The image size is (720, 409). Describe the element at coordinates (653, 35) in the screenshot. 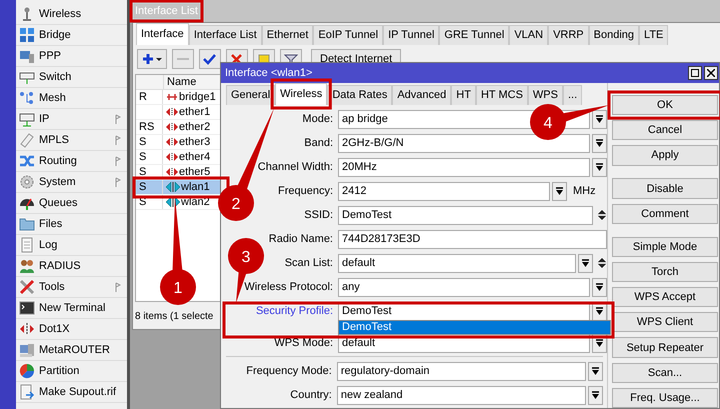

I see `tab: LTE` at that location.